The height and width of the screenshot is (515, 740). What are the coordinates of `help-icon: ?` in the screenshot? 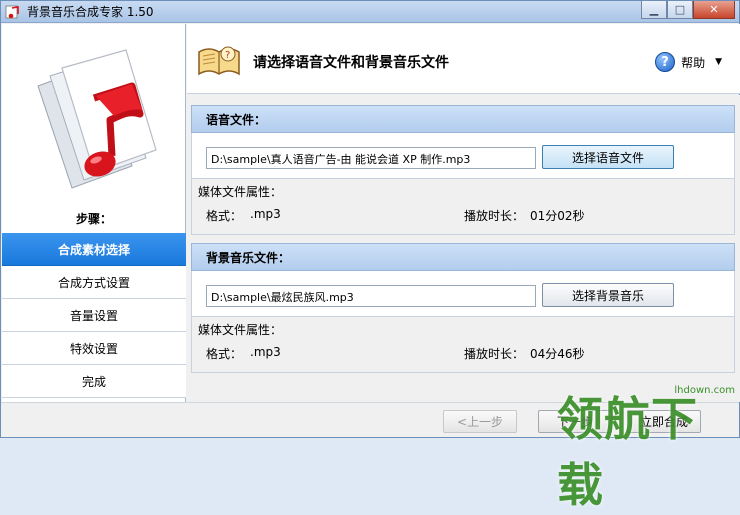 It's located at (665, 62).